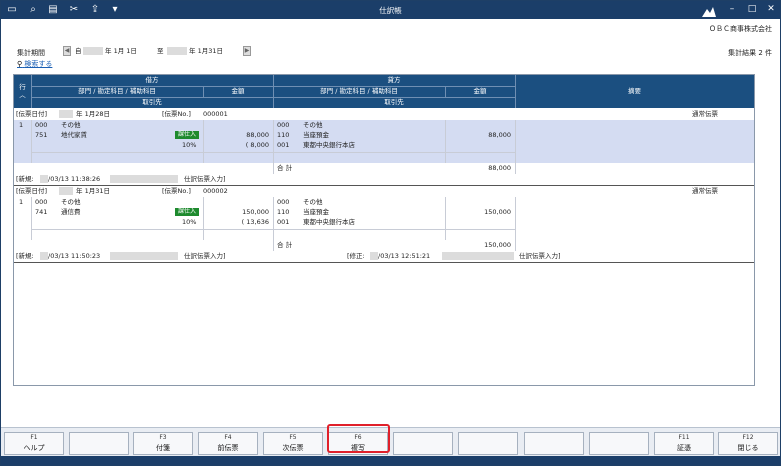 Image resolution: width=781 pixels, height=466 pixels. I want to click on f11-evidence-button: F11 証憑, so click(684, 443).